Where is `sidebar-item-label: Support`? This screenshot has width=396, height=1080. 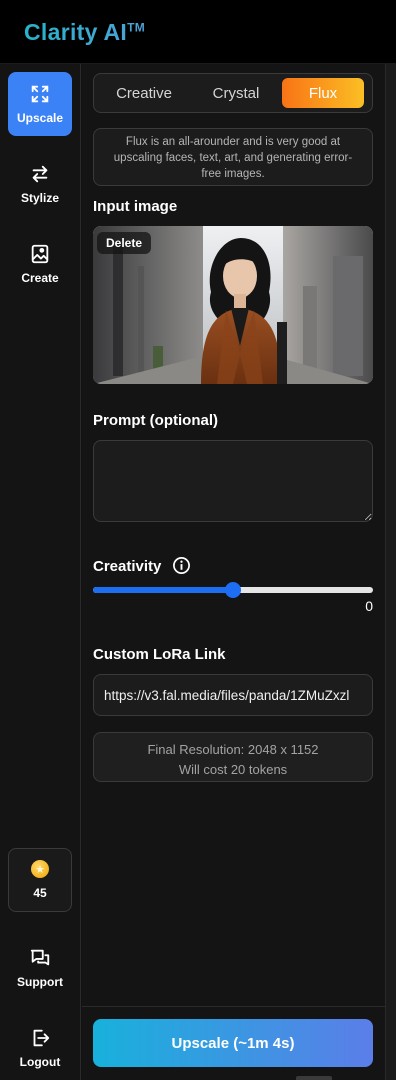
sidebar-item-label: Support is located at coordinates (40, 982).